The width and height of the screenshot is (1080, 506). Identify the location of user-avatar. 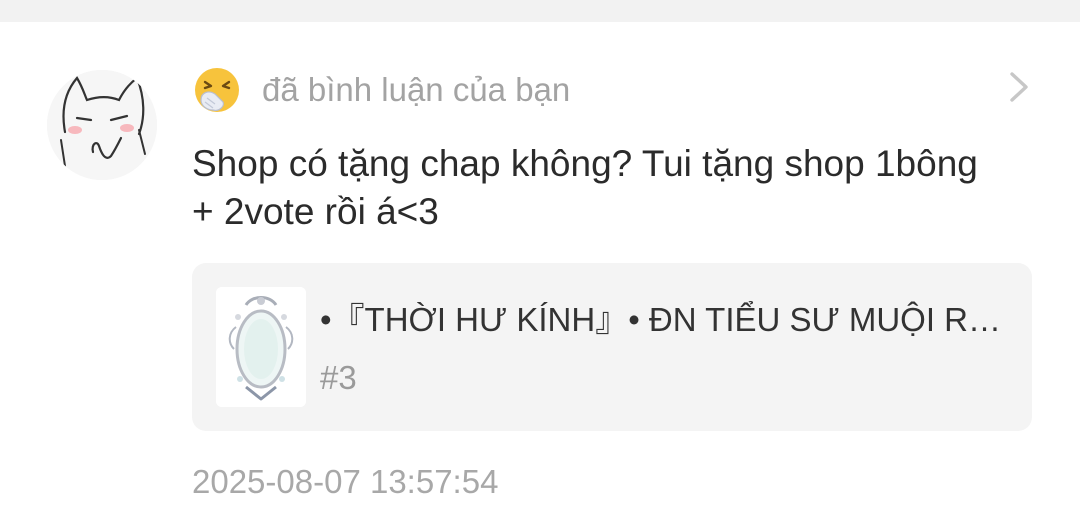
(102, 125).